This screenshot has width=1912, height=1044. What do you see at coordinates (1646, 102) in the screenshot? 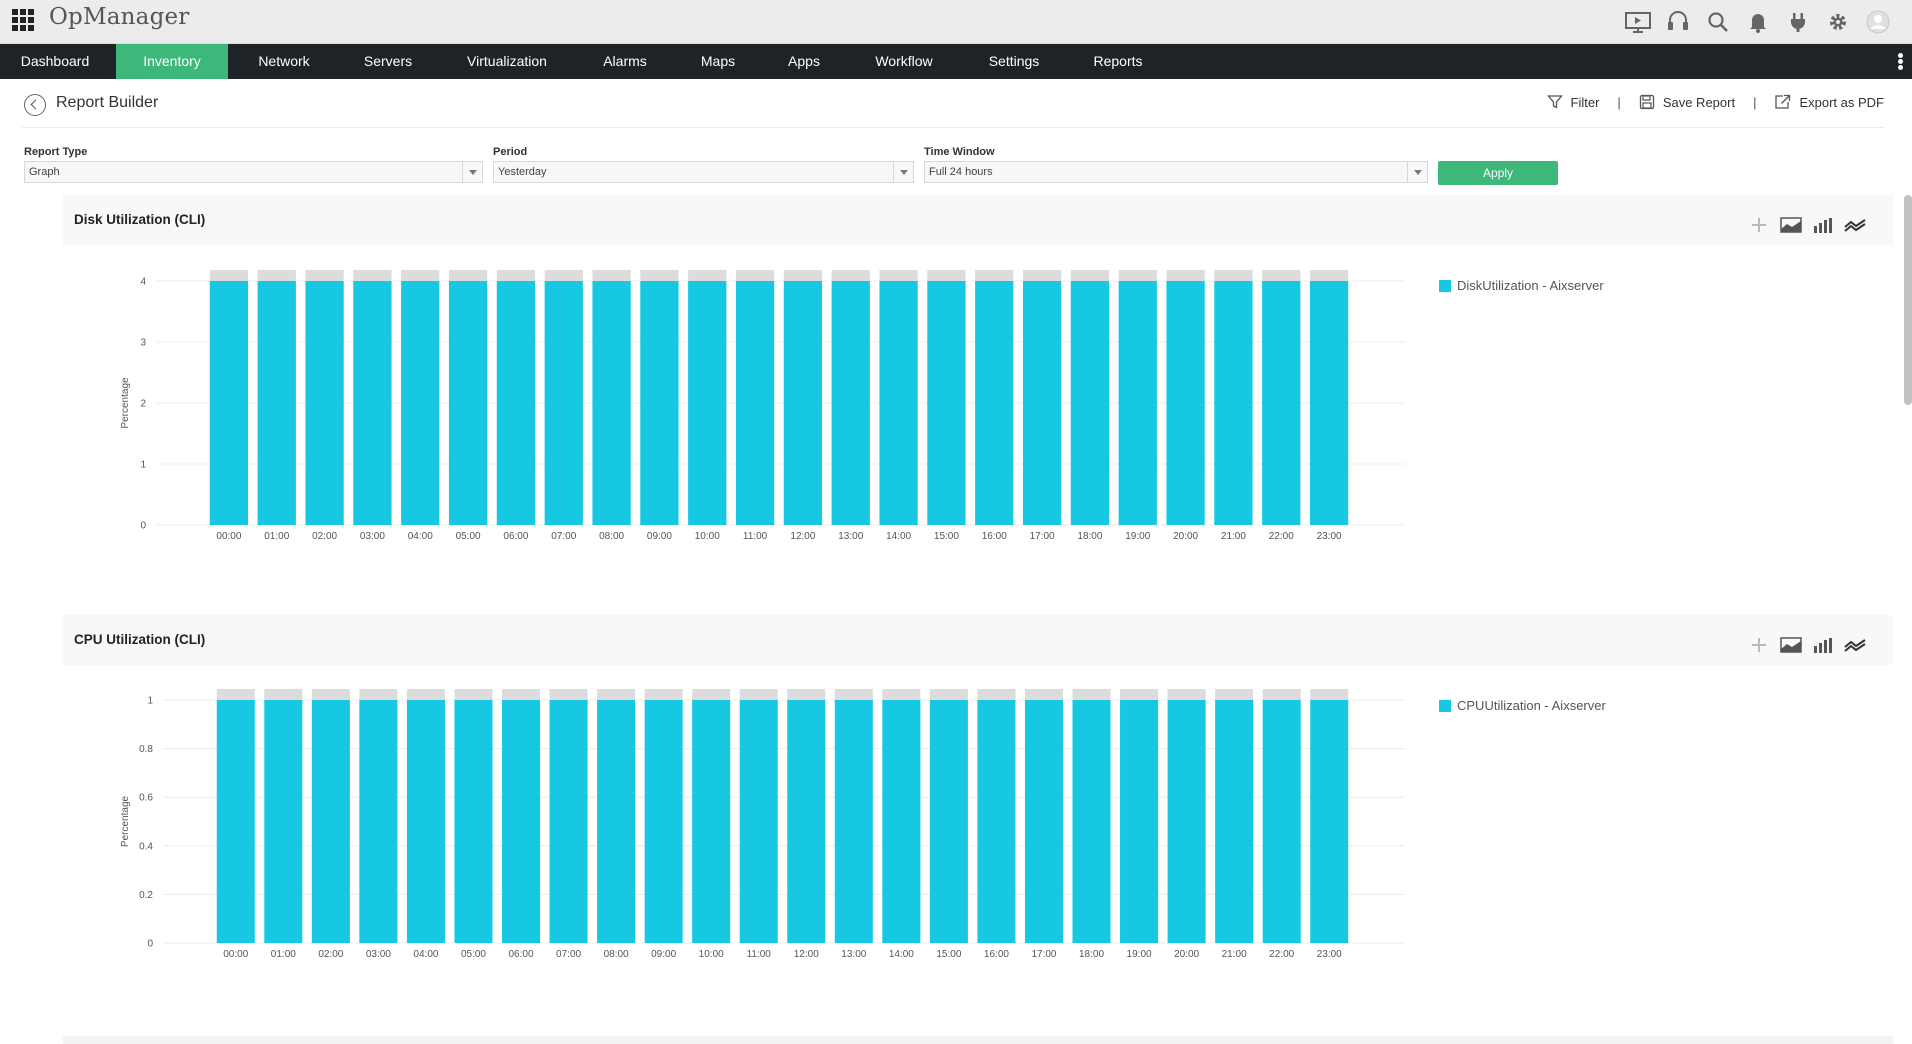
I see `save-icon` at bounding box center [1646, 102].